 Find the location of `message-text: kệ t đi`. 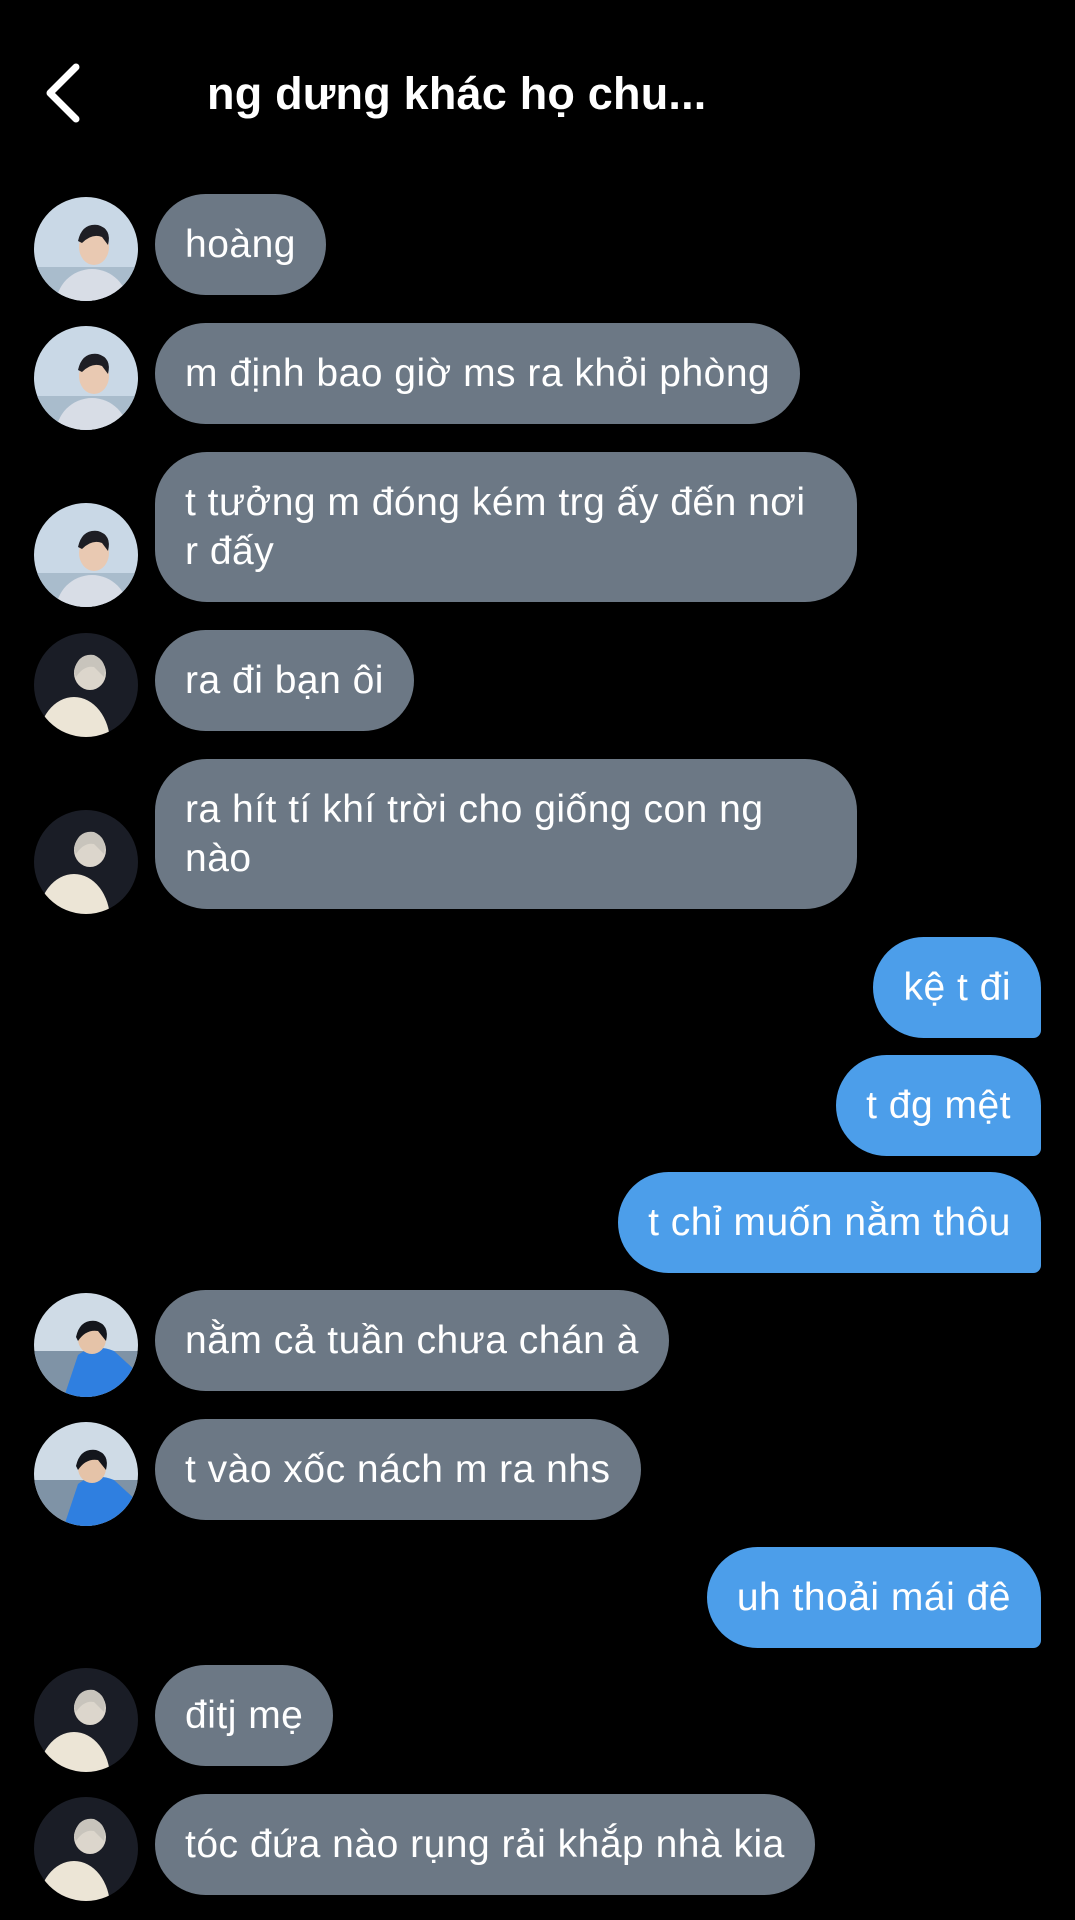

message-text: kệ t đi is located at coordinates (957, 987).